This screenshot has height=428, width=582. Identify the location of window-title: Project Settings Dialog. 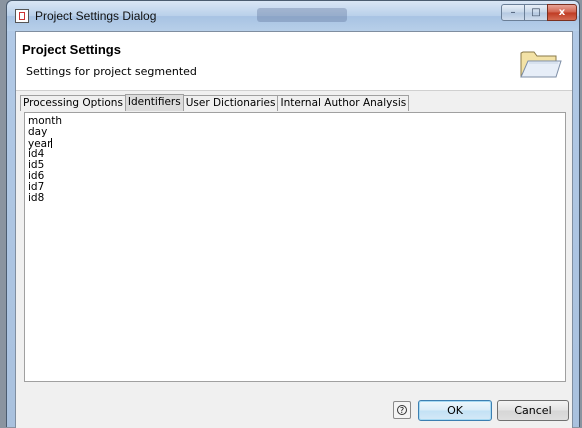
(96, 16).